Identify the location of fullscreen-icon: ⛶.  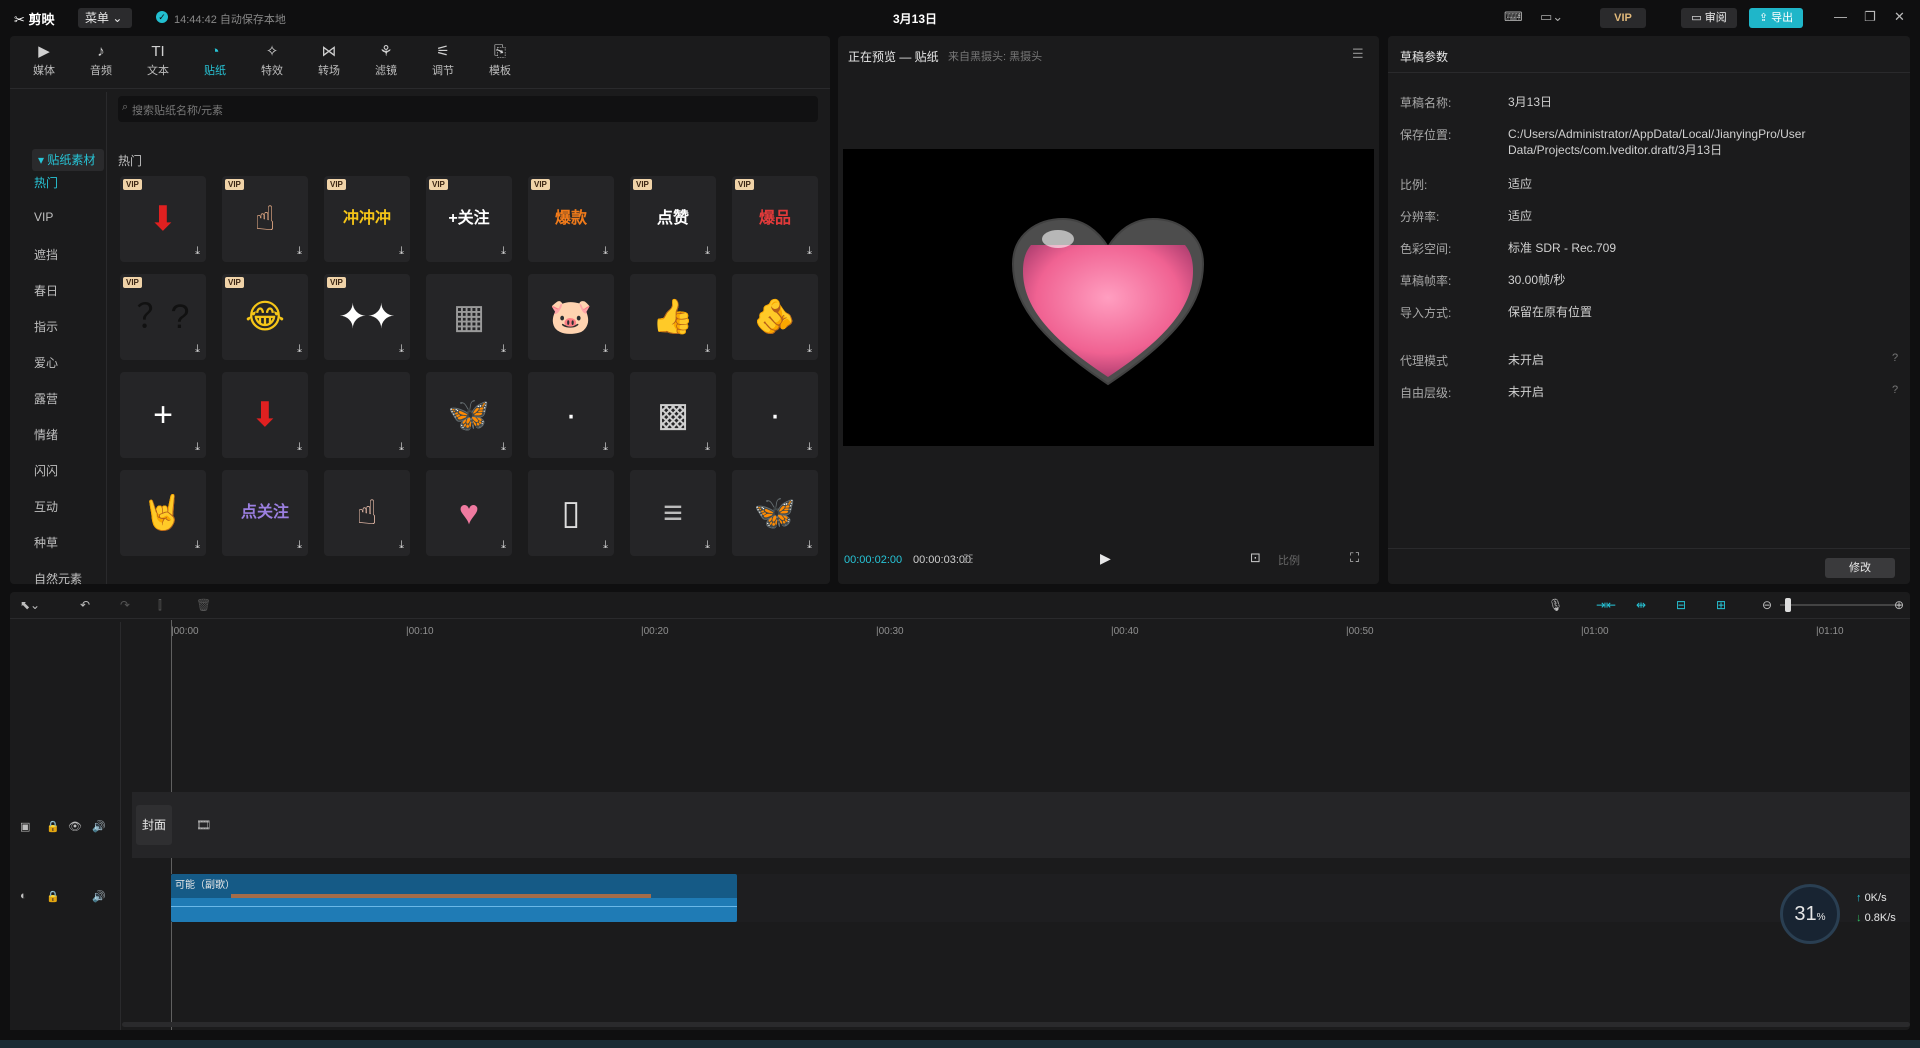
(1354, 558).